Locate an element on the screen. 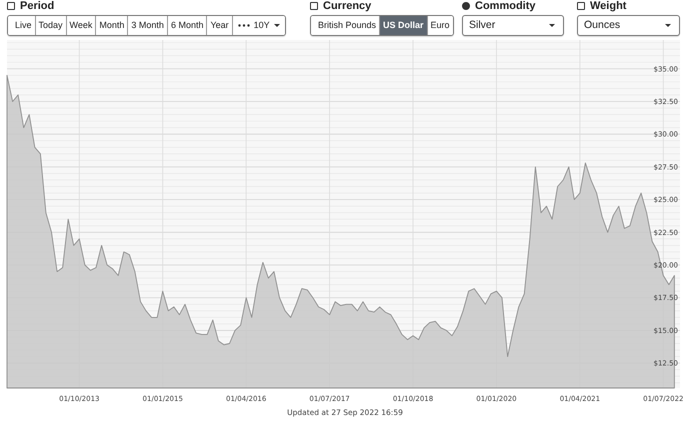 The width and height of the screenshot is (690, 438). period-dropdown: 10Y is located at coordinates (258, 25).